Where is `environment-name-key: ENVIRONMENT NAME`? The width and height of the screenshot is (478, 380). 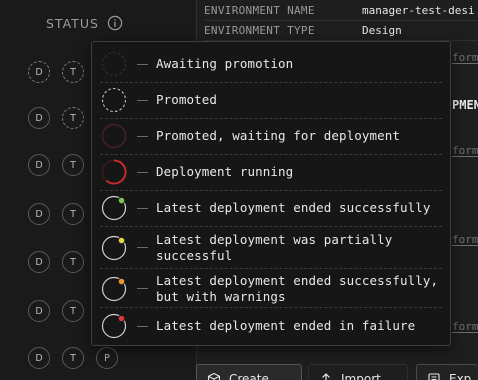
environment-name-key: ENVIRONMENT NAME is located at coordinates (259, 10).